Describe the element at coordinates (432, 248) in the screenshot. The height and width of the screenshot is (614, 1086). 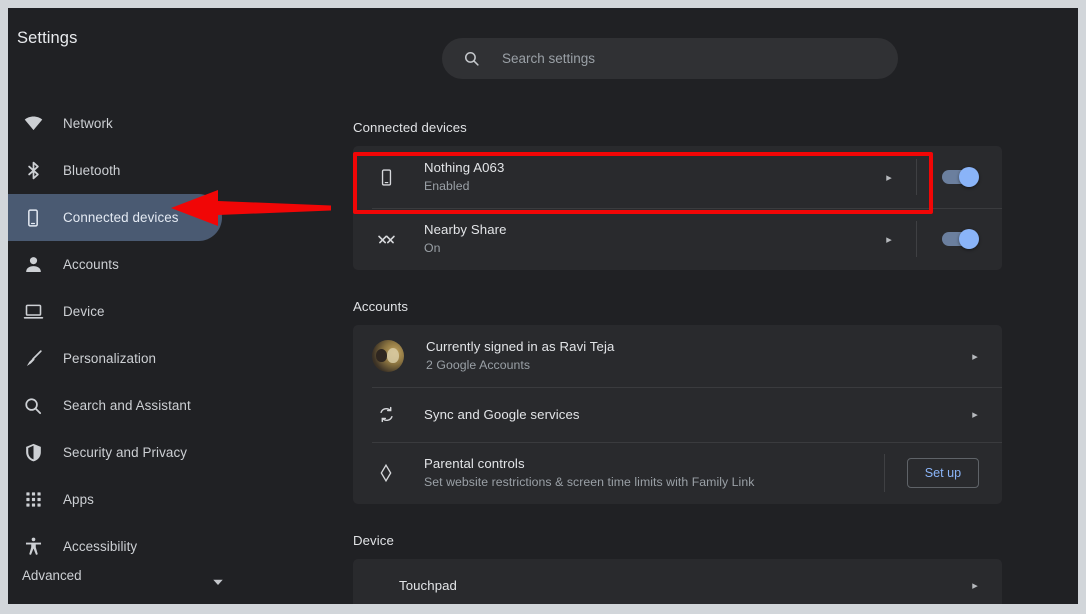
I see `row-subtitle: On` at that location.